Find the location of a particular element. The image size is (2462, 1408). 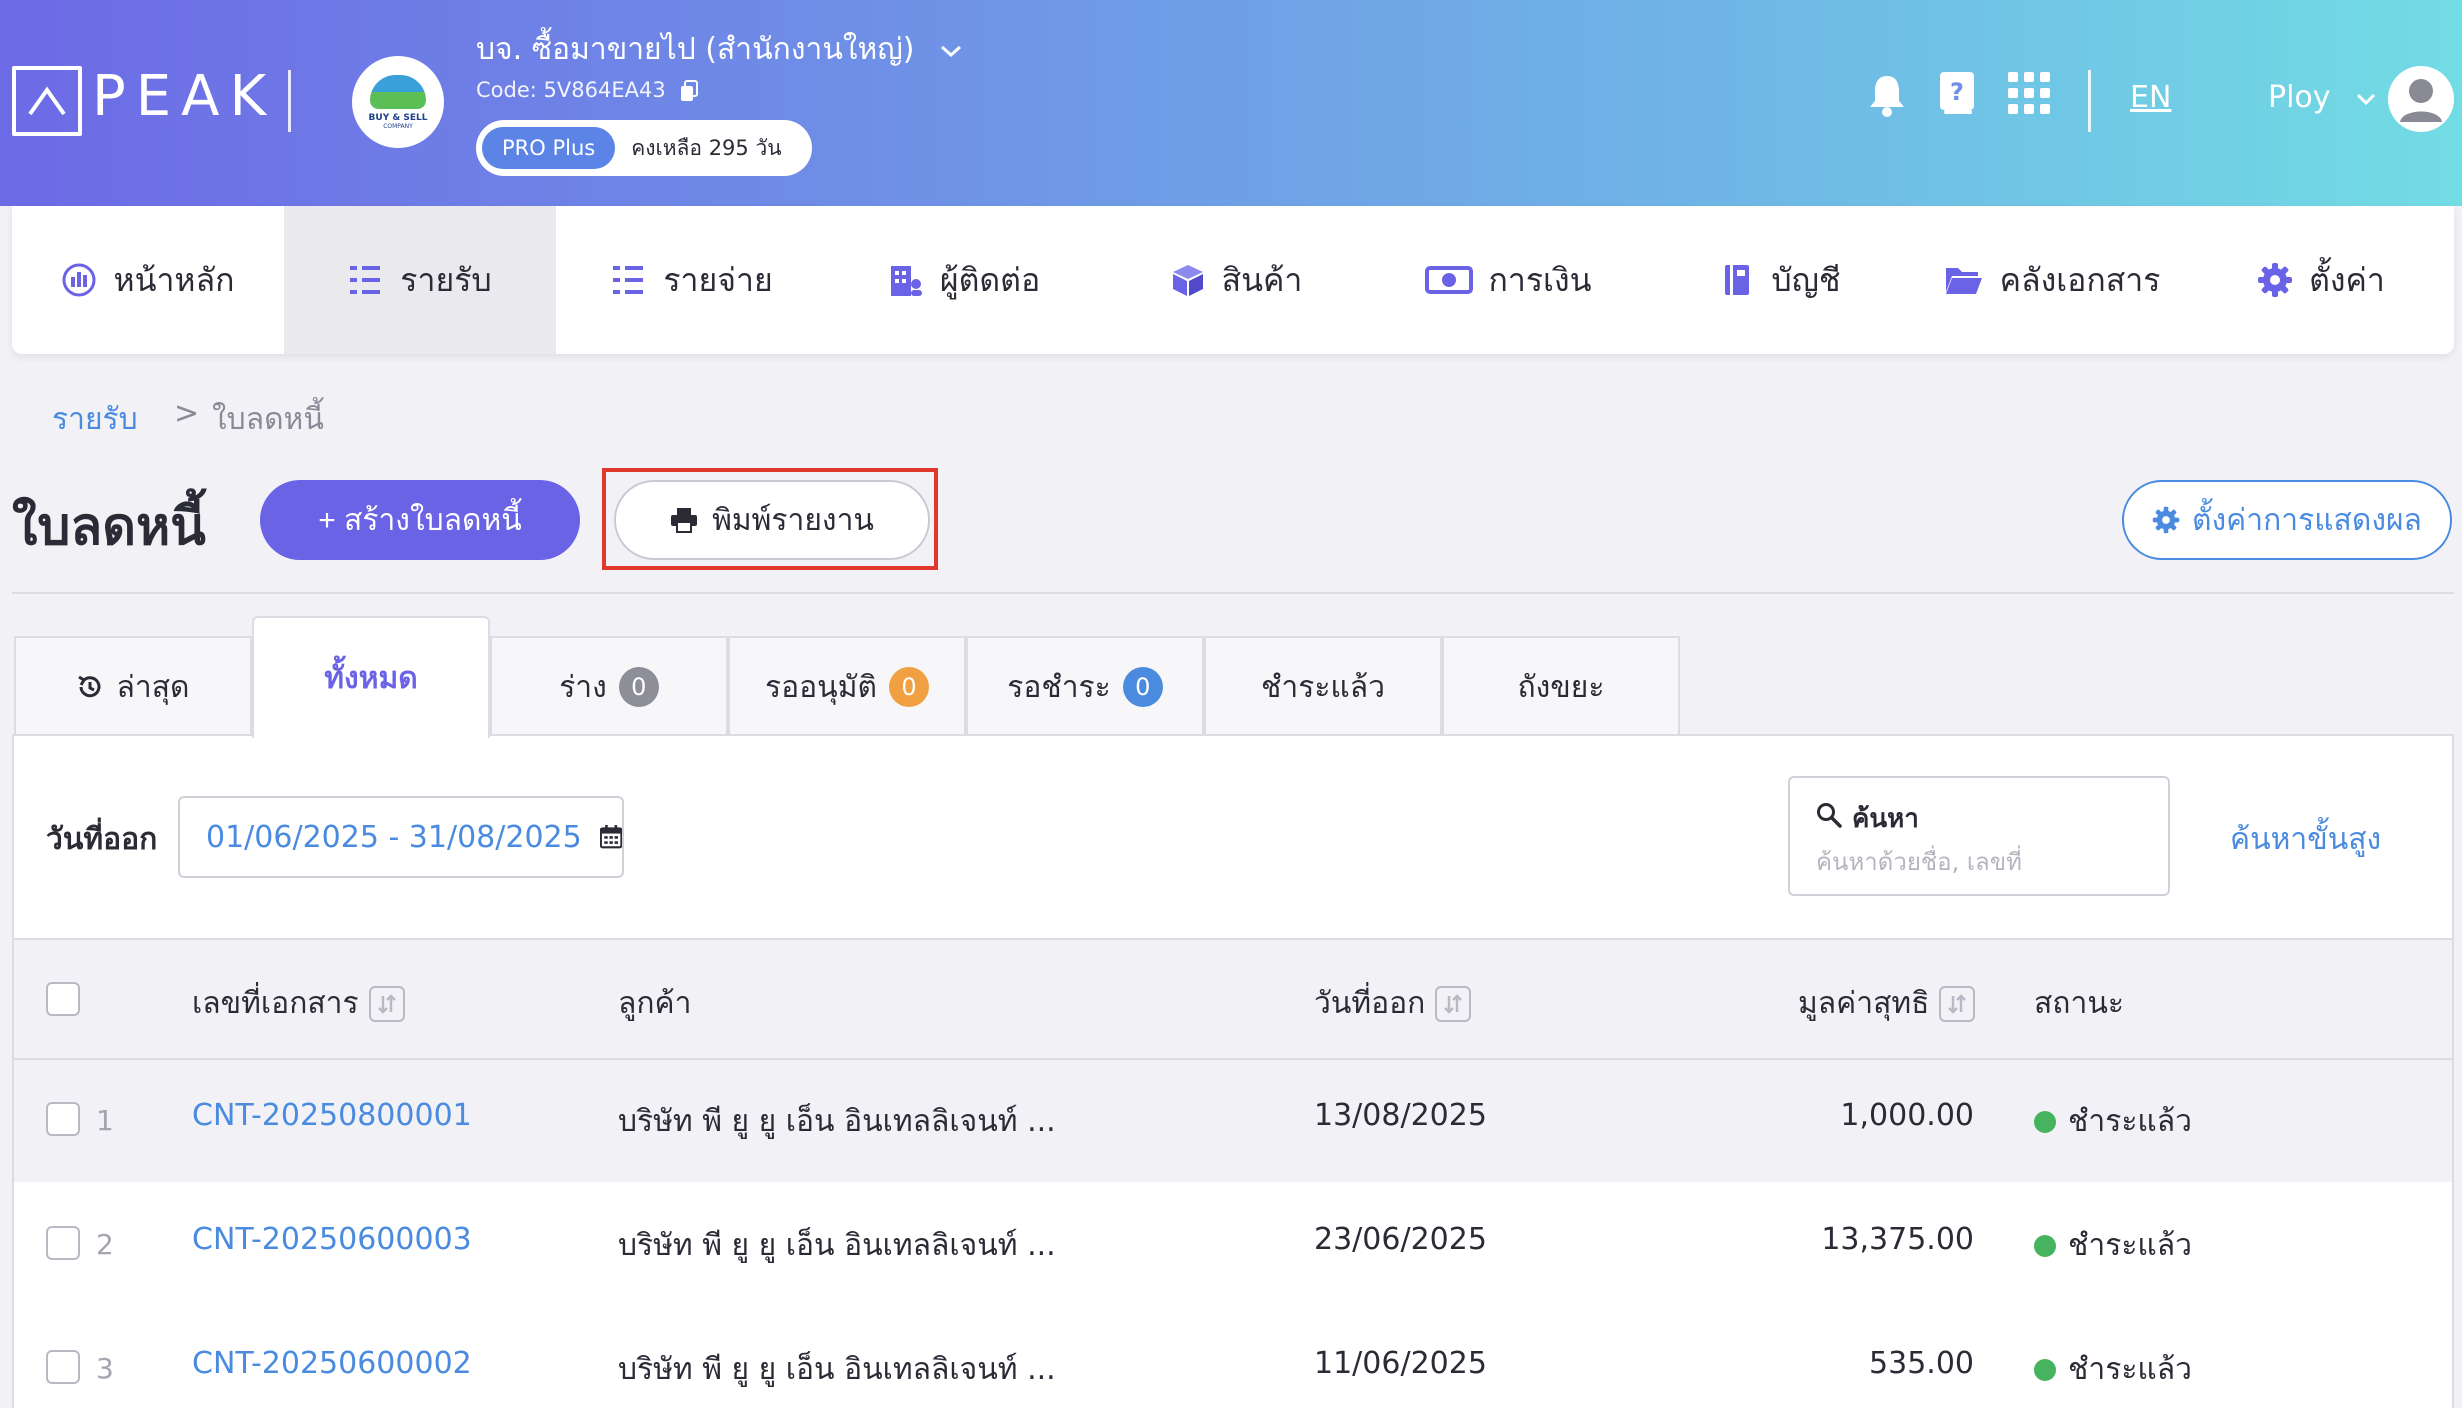

income-icon is located at coordinates (365, 280).